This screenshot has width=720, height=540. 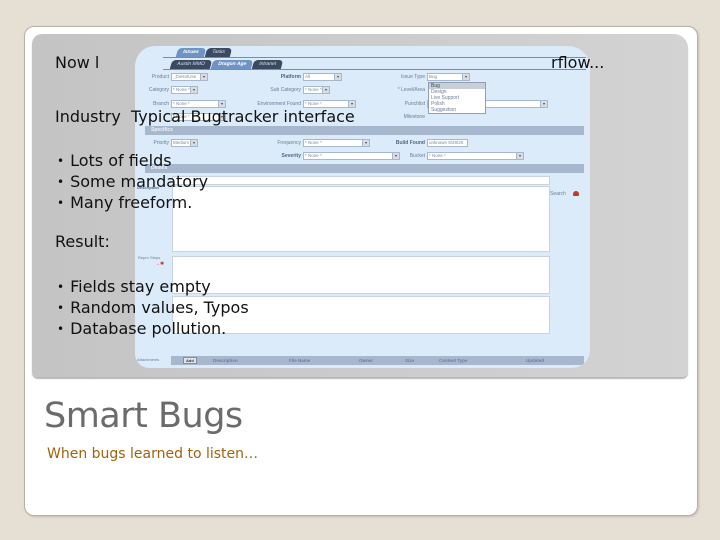 I want to click on tab-austin-mmo: Austin MMO, so click(x=190, y=64).